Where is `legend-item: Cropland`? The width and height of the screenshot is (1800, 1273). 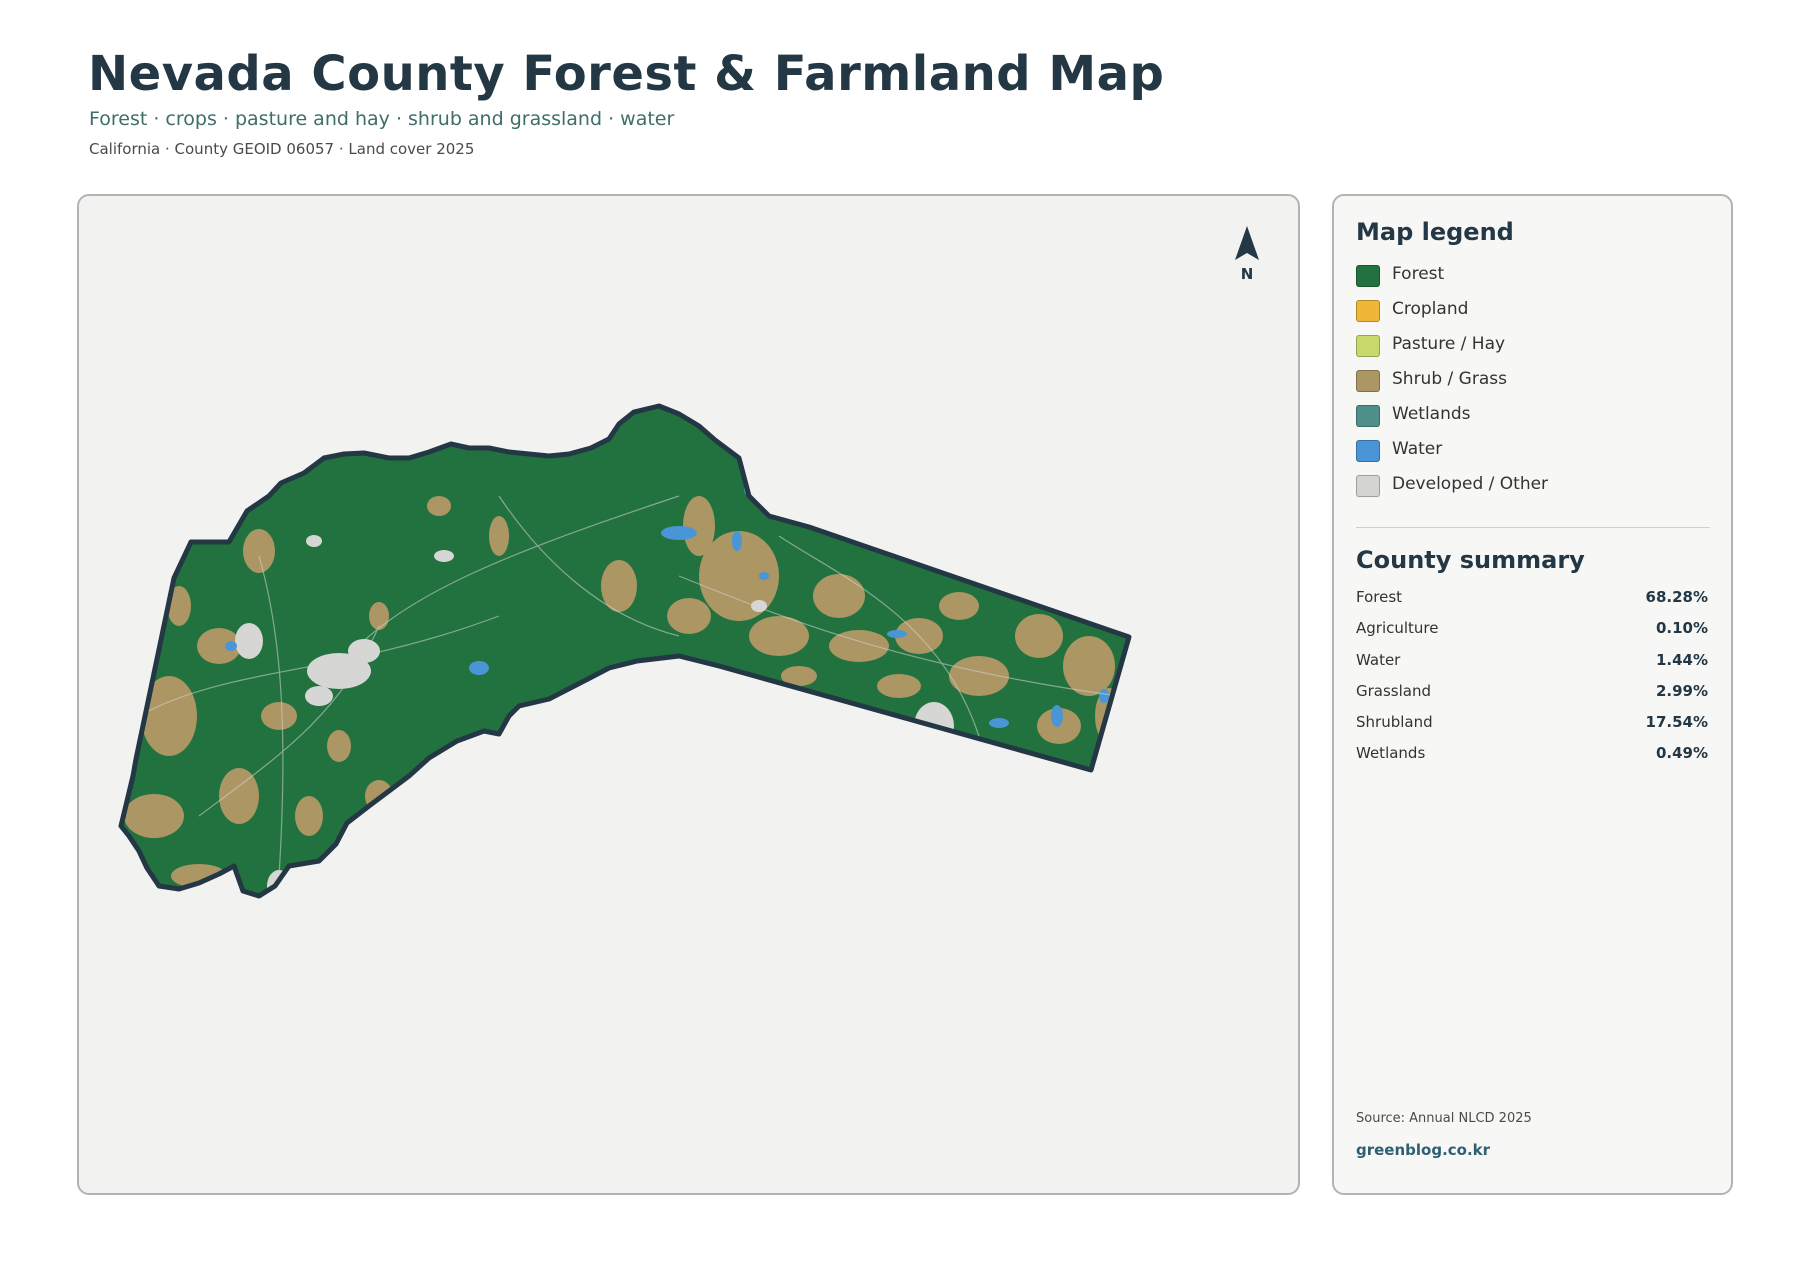 legend-item: Cropland is located at coordinates (1536, 316).